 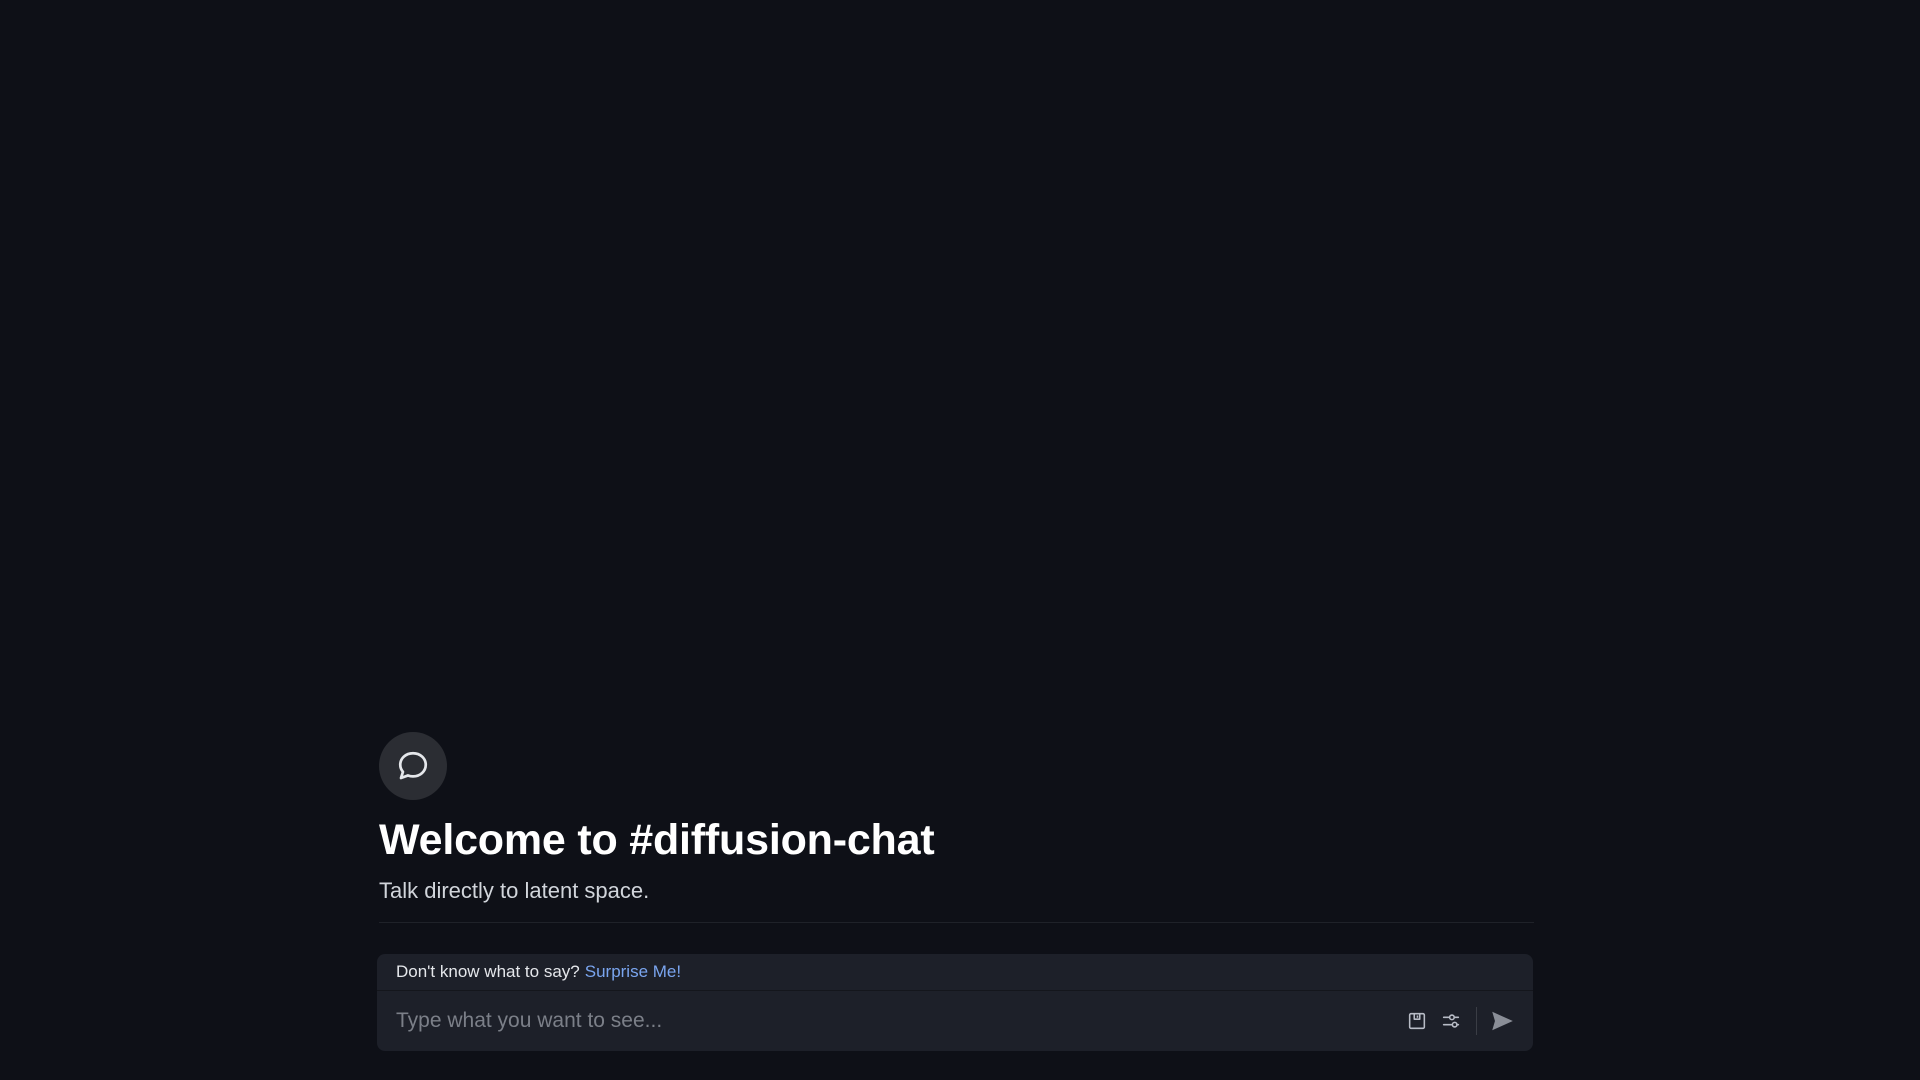 I want to click on divider, so click(x=956, y=922).